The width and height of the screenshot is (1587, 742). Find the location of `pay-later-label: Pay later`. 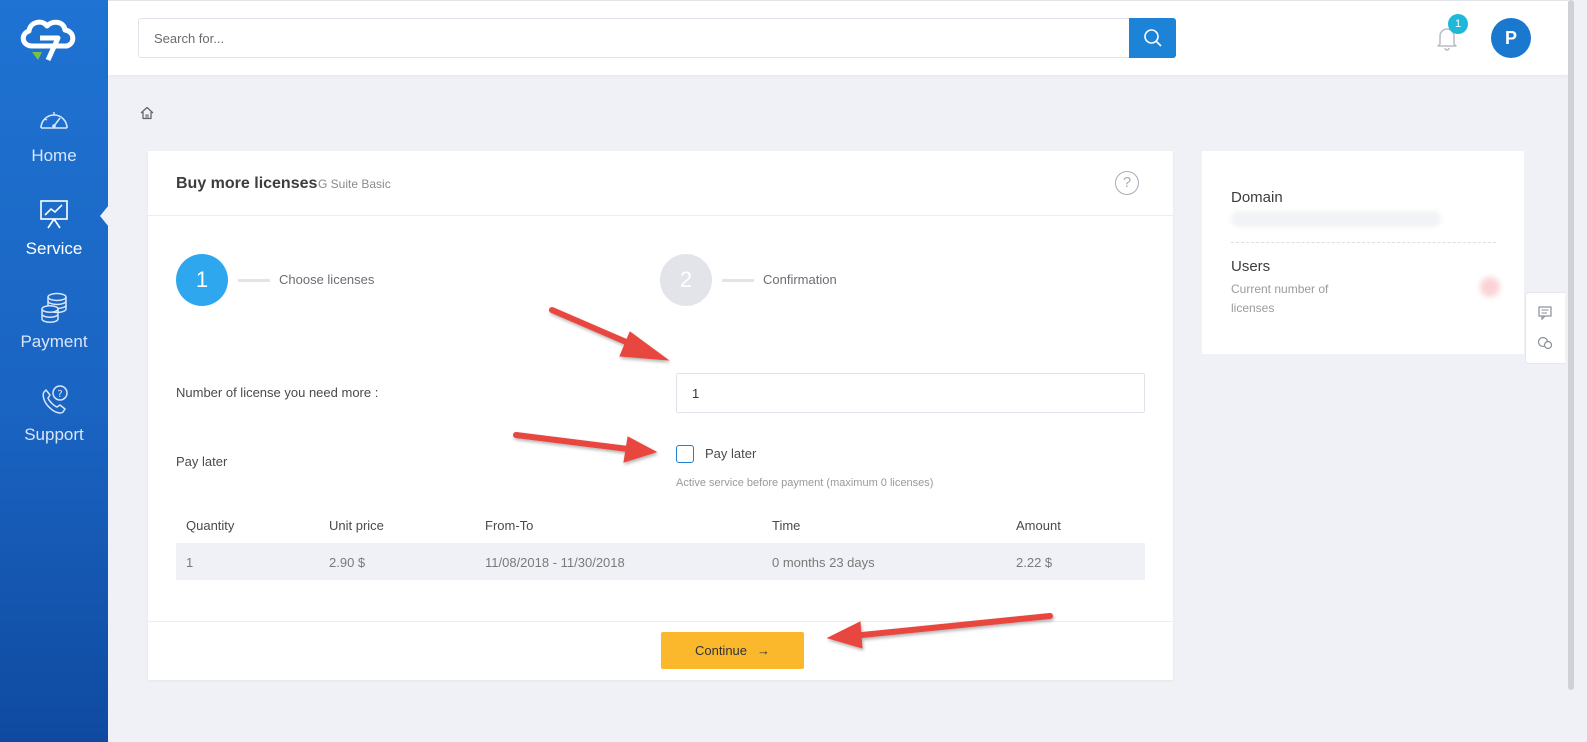

pay-later-label: Pay later is located at coordinates (202, 461).